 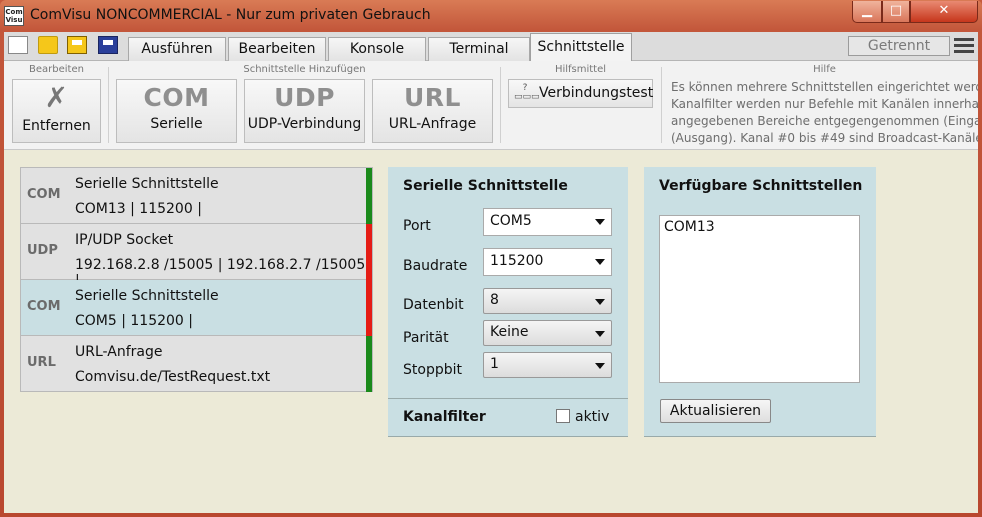 I want to click on add-url-button: URL URL-Anfrage, so click(x=432, y=111).